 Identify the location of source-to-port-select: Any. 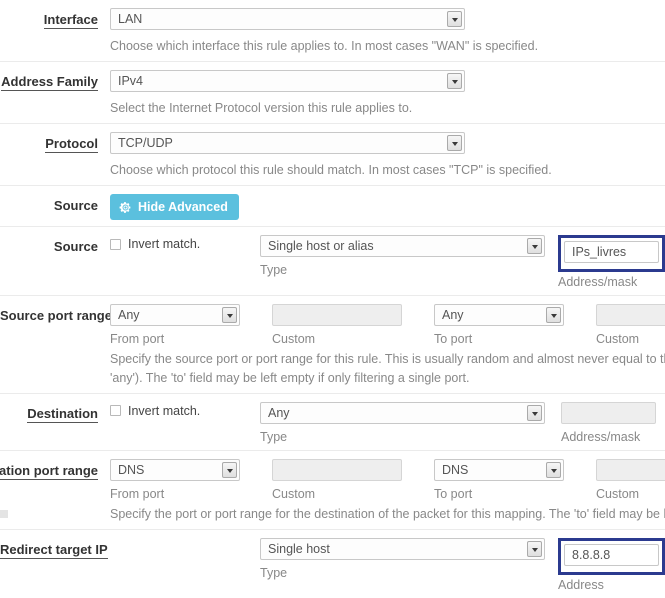
(499, 315).